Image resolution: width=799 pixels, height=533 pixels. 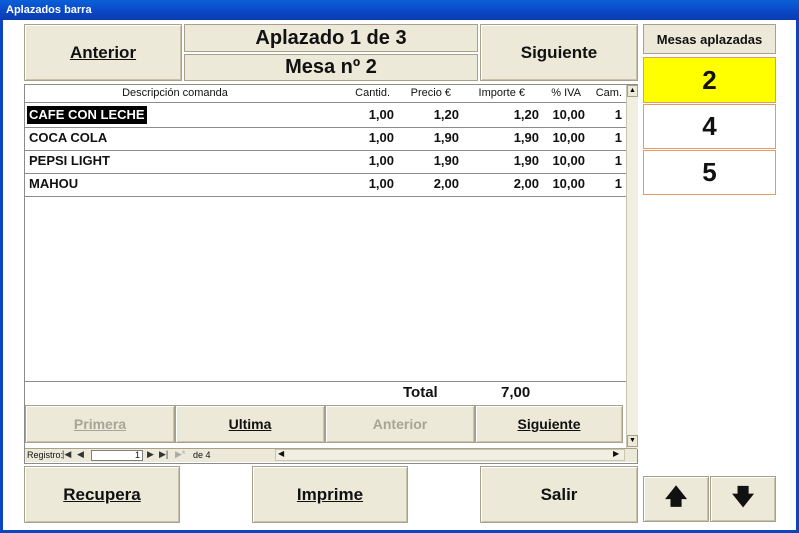 I want to click on scroll-up-button: 🡅, so click(x=676, y=499).